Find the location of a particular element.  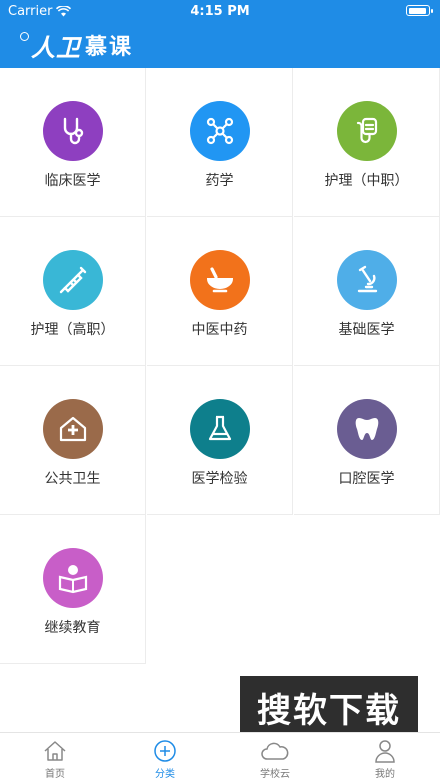

tab-profile: 我的 is located at coordinates (385, 757).